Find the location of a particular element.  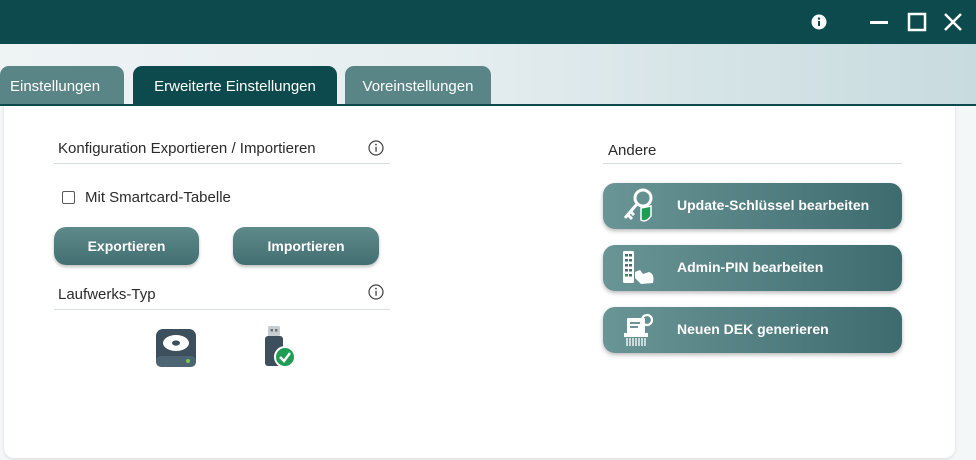

tab-einstellungen: Einstellungen is located at coordinates (62, 86).